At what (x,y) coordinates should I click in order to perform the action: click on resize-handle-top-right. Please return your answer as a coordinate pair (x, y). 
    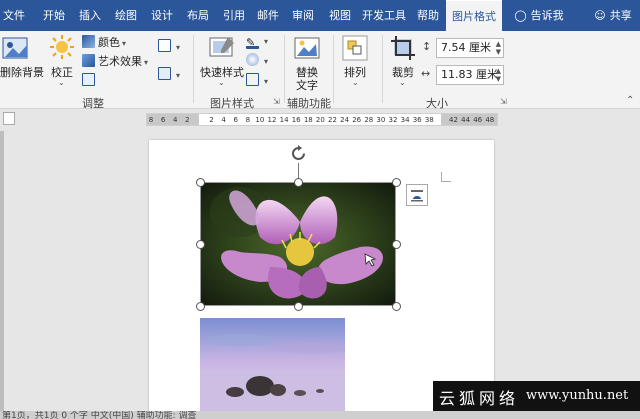
    Looking at the image, I should click on (396, 182).